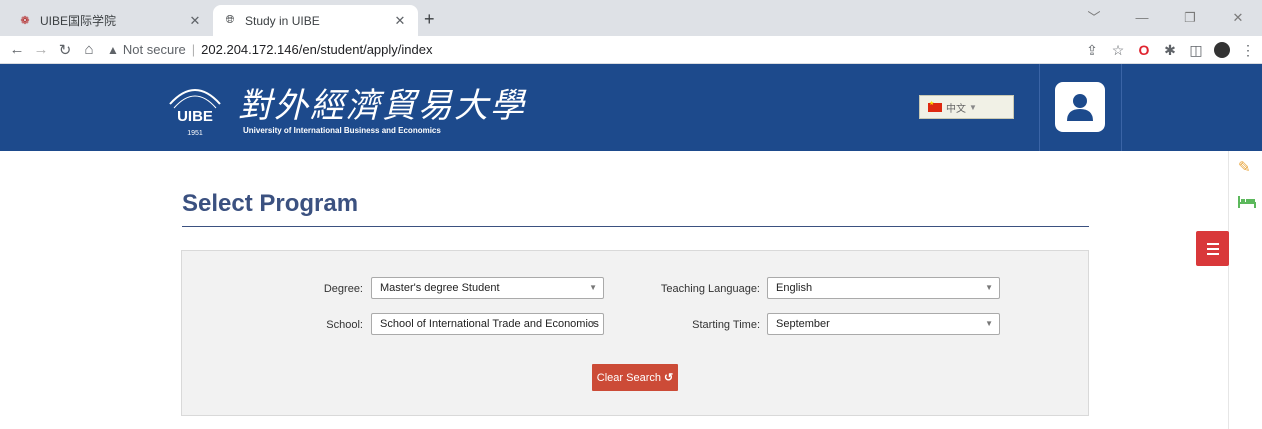  What do you see at coordinates (440, 288) in the screenshot?
I see `degree-select-value: Master's degree Student` at bounding box center [440, 288].